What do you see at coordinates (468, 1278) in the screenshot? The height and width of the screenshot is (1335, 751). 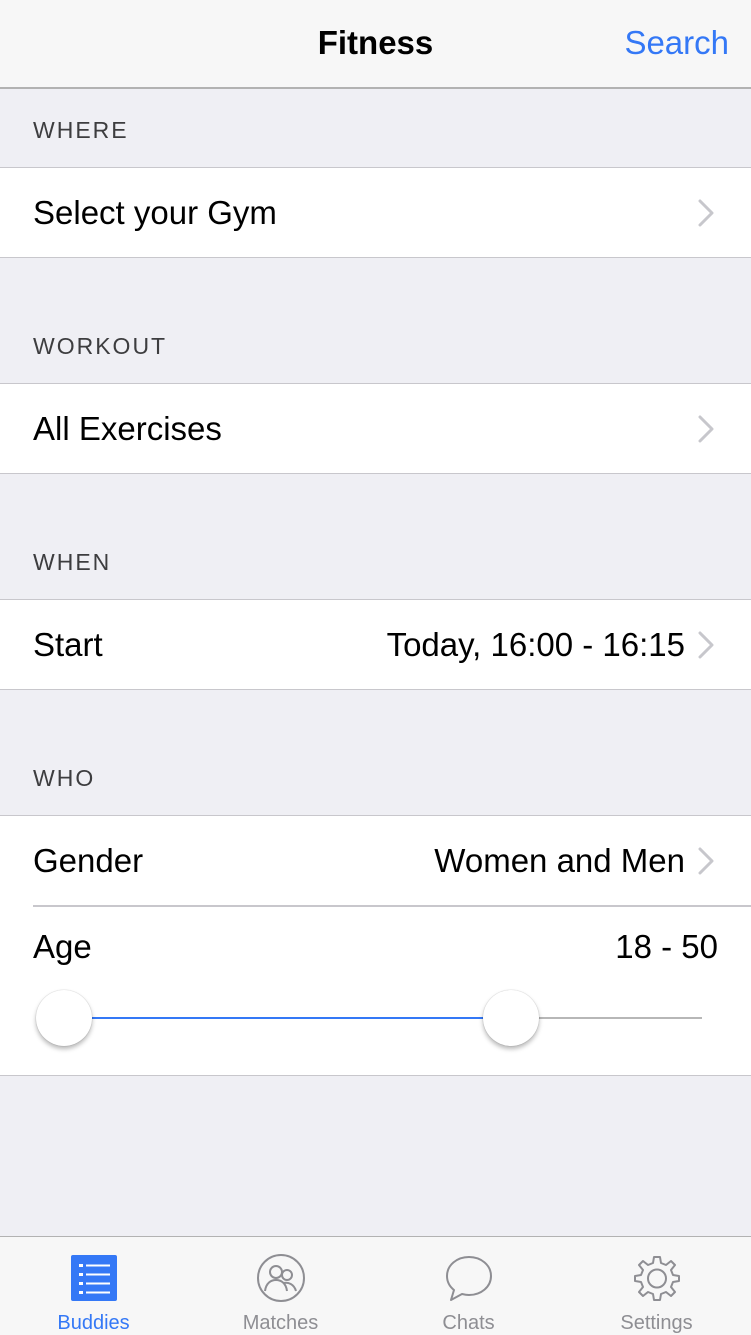 I see `chat-bubble-icon` at bounding box center [468, 1278].